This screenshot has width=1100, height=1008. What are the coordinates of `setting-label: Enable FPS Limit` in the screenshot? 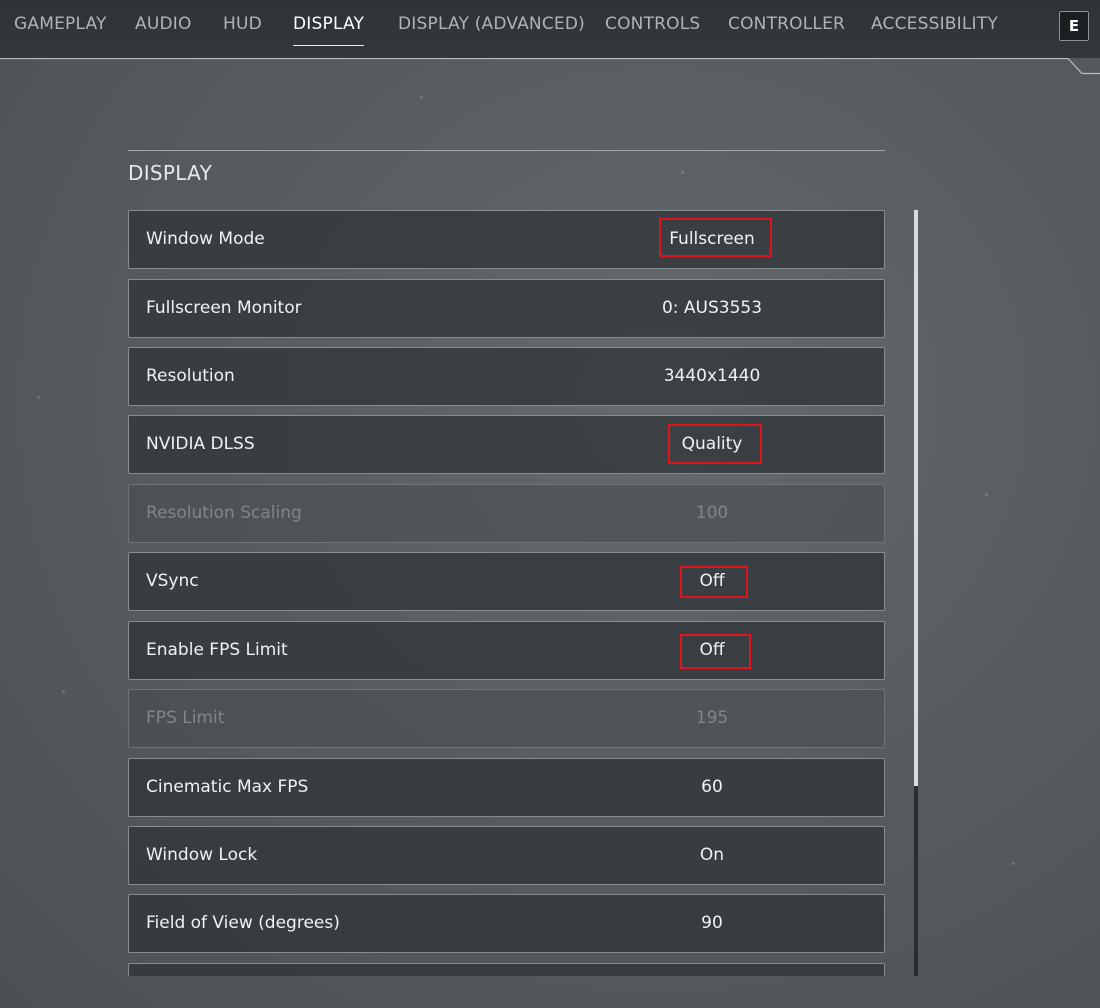 It's located at (217, 650).